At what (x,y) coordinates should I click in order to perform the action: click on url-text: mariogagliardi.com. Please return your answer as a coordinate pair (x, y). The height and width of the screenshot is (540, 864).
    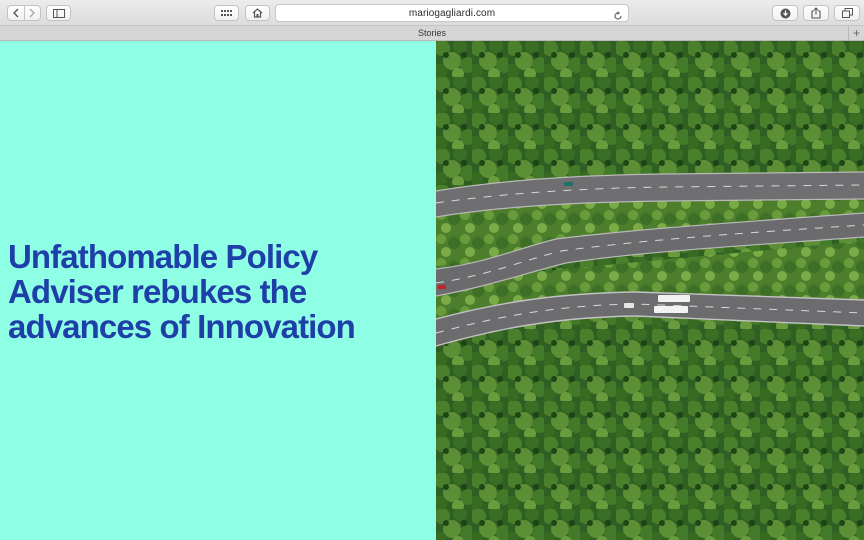
    Looking at the image, I should click on (452, 13).